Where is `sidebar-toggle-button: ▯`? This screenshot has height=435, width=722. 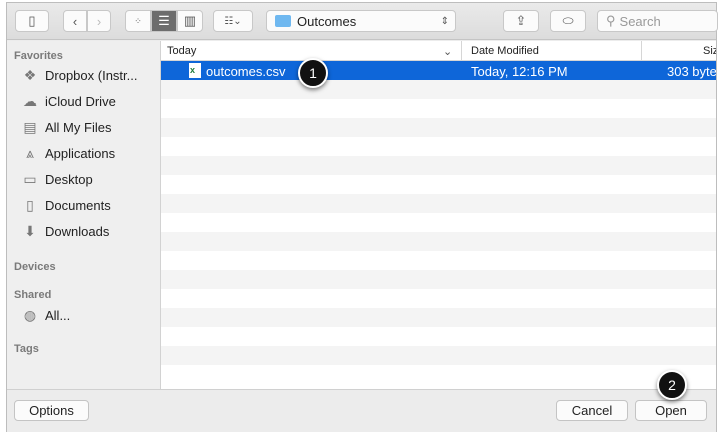
sidebar-toggle-button: ▯ is located at coordinates (32, 21).